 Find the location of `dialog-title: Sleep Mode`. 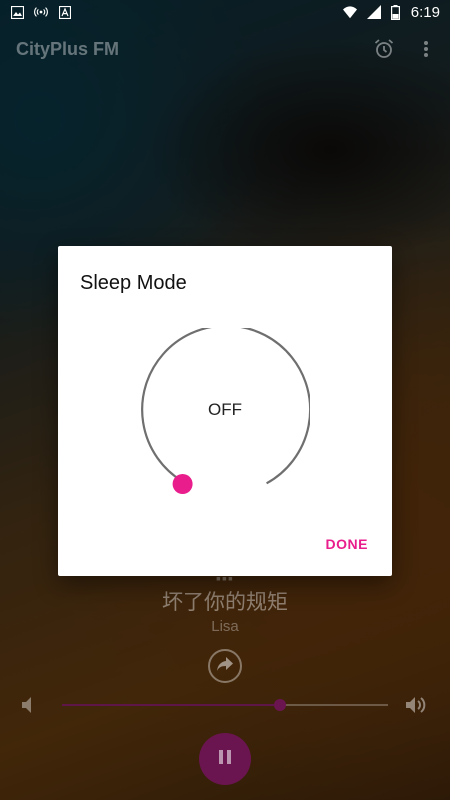

dialog-title: Sleep Mode is located at coordinates (133, 283).